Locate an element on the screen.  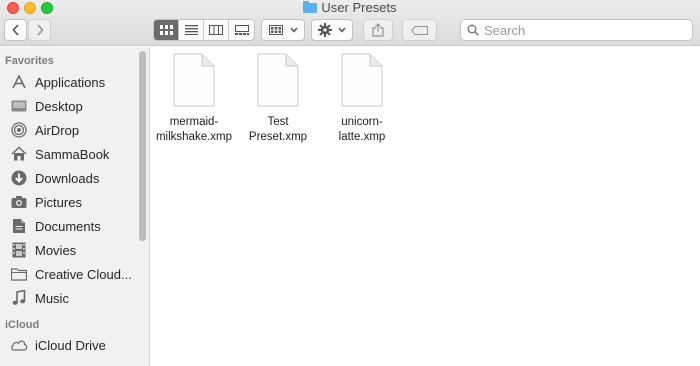
file-name: unicorn-latte.xmp is located at coordinates (362, 129).